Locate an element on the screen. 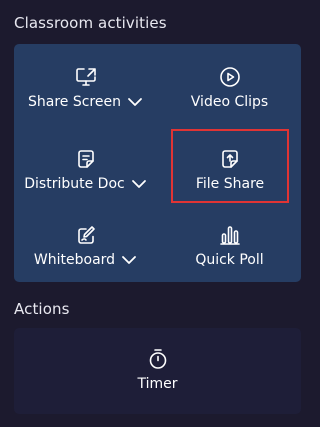  distribute-doc-button: Distribute Doc is located at coordinates (85, 163).